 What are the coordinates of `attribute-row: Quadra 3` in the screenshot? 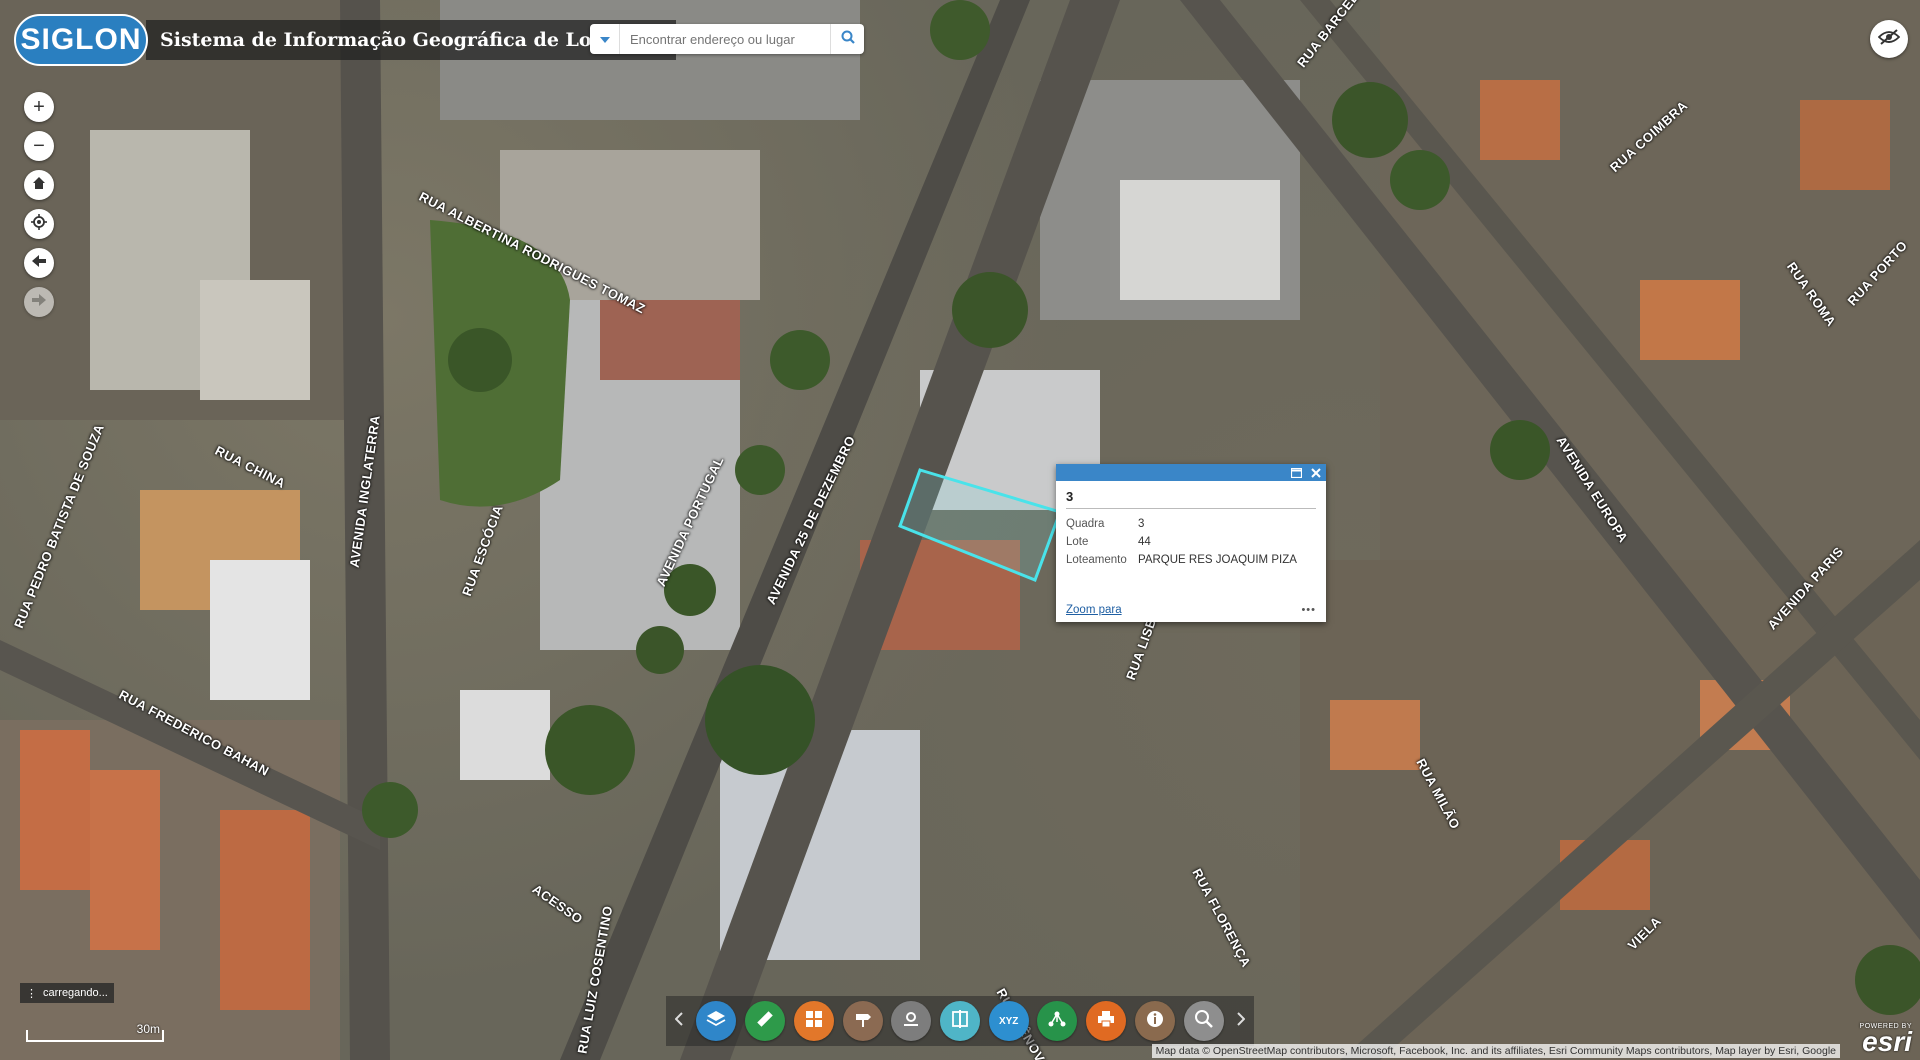 It's located at (1185, 524).